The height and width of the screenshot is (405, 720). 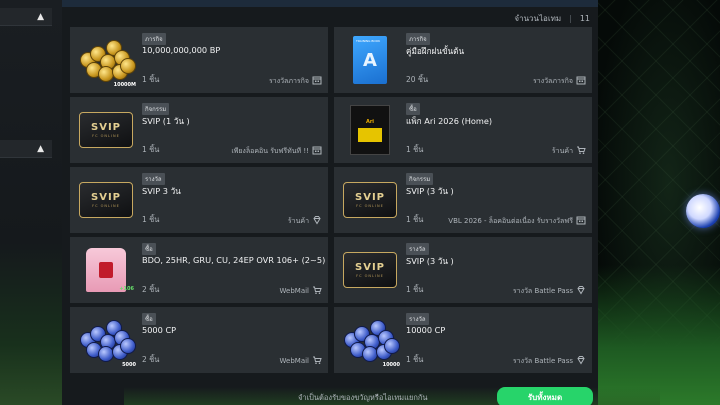 What do you see at coordinates (449, 121) in the screenshot?
I see `item-title: แพ็ก Ari 2026 (Home)` at bounding box center [449, 121].